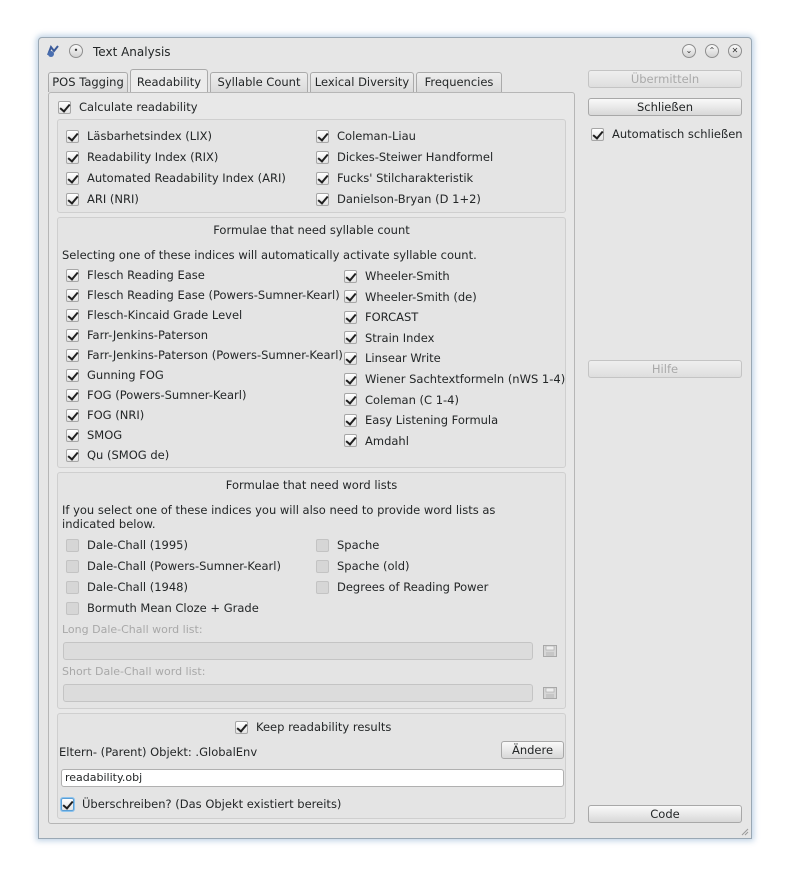 This screenshot has height=874, width=789. What do you see at coordinates (421, 420) in the screenshot?
I see `syllable-right-checkbox-7: Easy Listening Formula` at bounding box center [421, 420].